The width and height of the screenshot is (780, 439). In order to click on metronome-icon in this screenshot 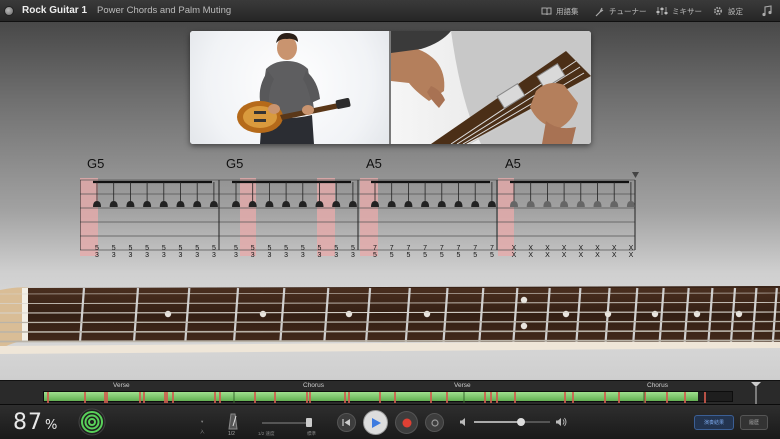, I will do `click(233, 421)`.